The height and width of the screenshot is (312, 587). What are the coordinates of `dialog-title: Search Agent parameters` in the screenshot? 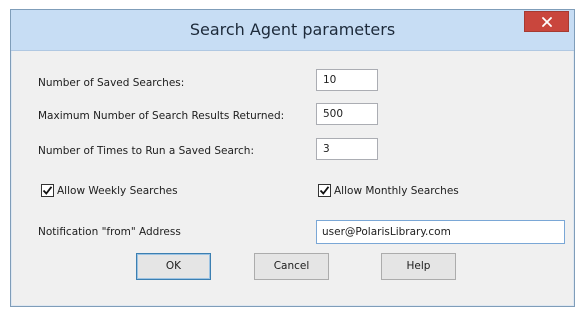 It's located at (292, 29).